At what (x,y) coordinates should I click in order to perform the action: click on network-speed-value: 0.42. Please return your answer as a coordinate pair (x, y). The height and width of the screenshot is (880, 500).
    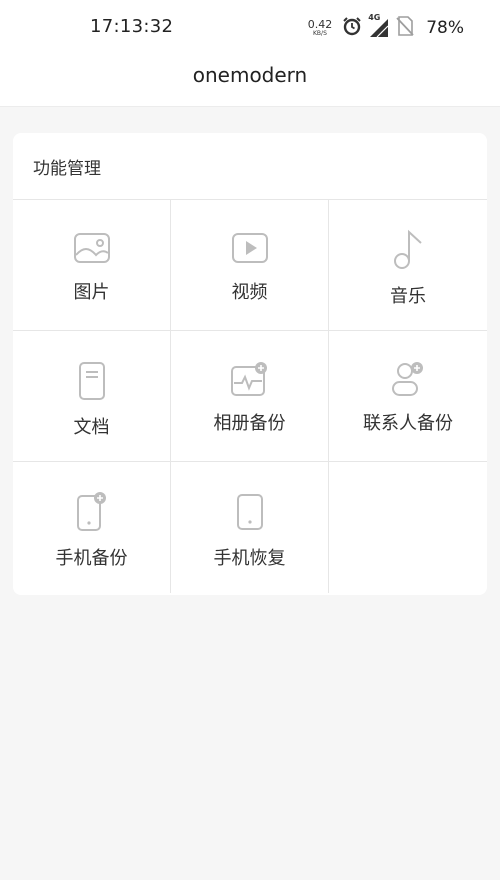
    Looking at the image, I should click on (320, 24).